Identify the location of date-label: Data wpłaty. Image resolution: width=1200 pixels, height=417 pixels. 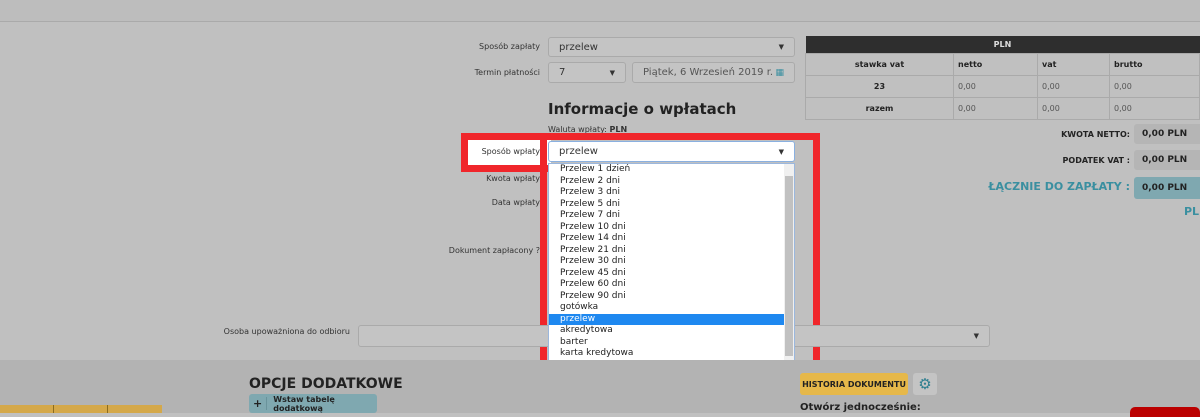
(515, 202).